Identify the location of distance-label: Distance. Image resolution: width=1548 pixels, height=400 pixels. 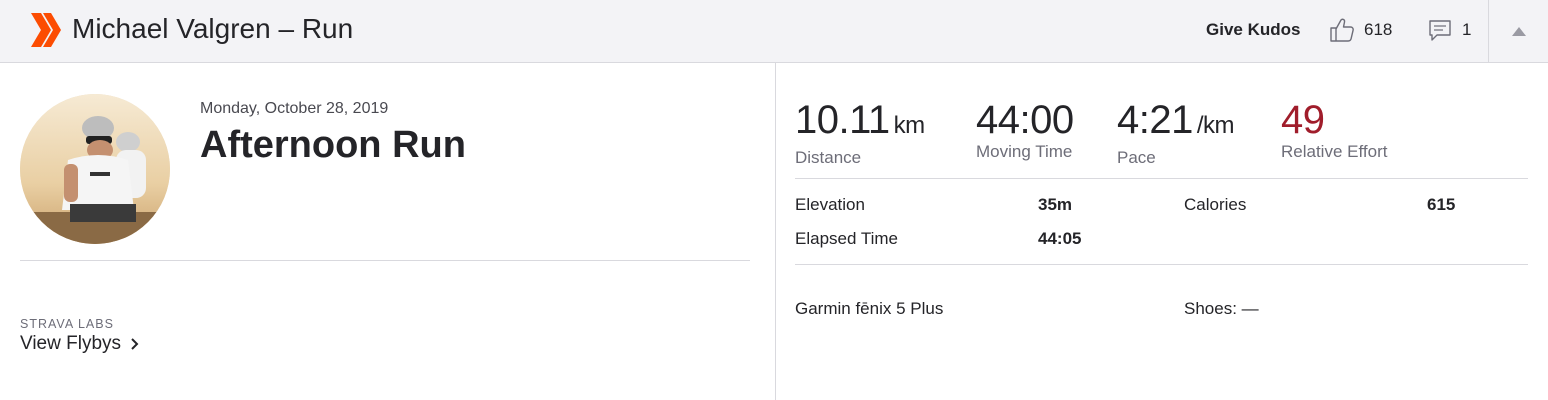
(828, 157).